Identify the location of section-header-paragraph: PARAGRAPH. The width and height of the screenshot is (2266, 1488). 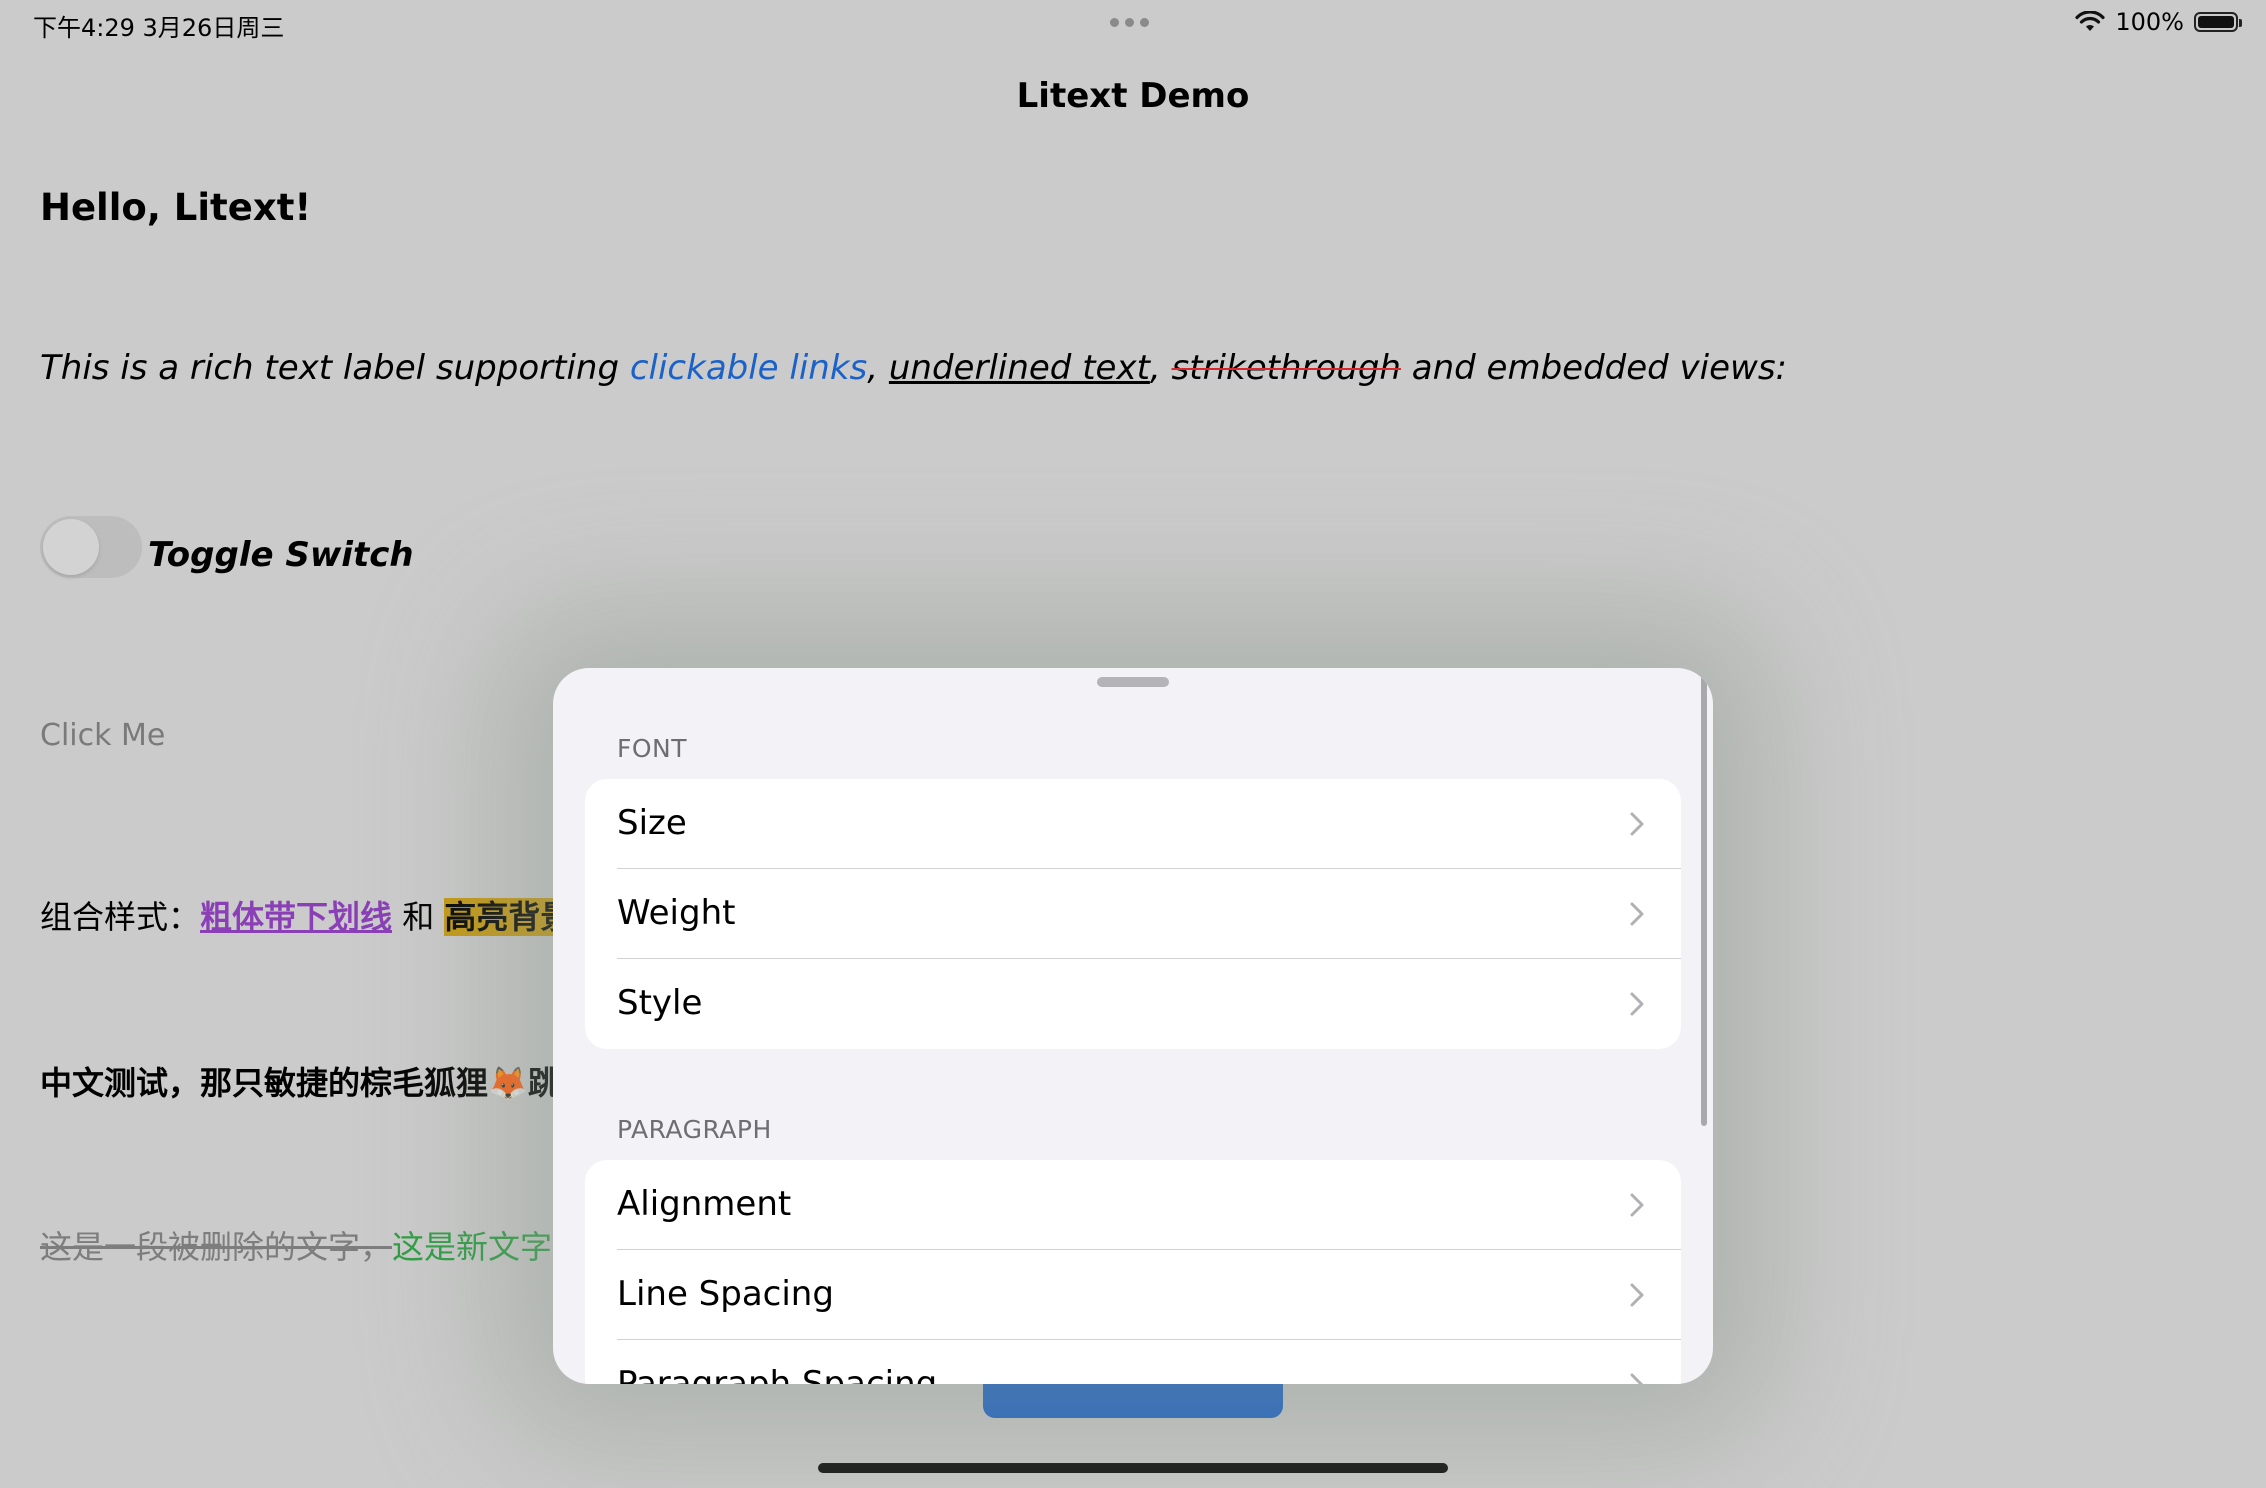
(694, 1129).